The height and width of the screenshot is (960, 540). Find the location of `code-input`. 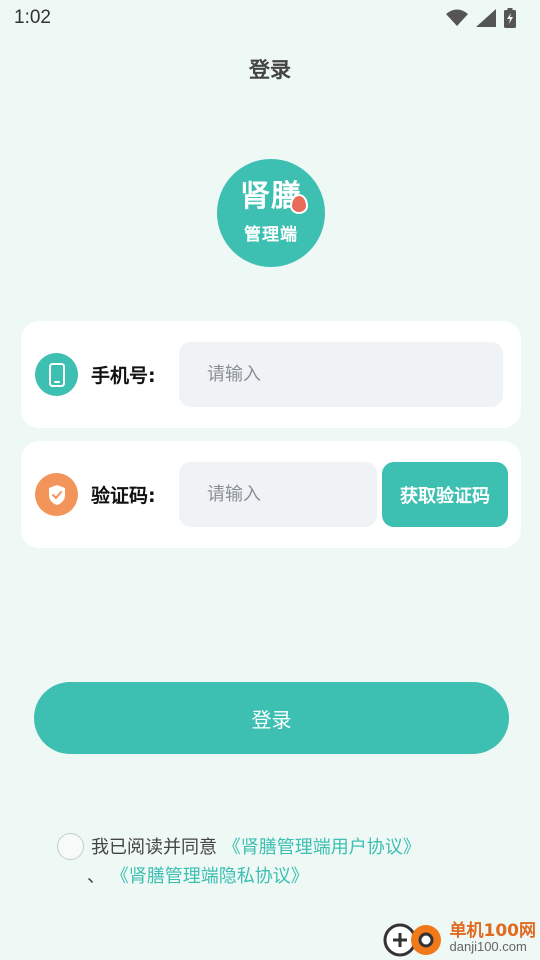

code-input is located at coordinates (278, 494).